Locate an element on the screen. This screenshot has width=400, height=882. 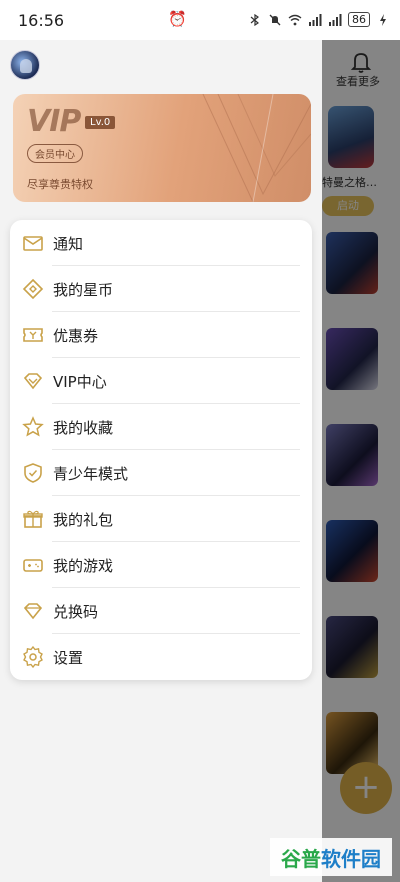
vip-card: VIP Lv.0 会员中心 尽享尊贵特权 is located at coordinates (162, 148).